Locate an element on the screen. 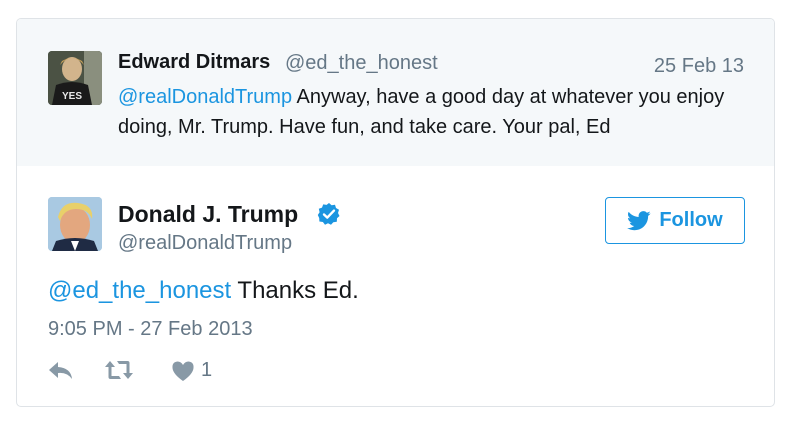 Image resolution: width=799 pixels, height=433 pixels. reply-button is located at coordinates (61, 370).